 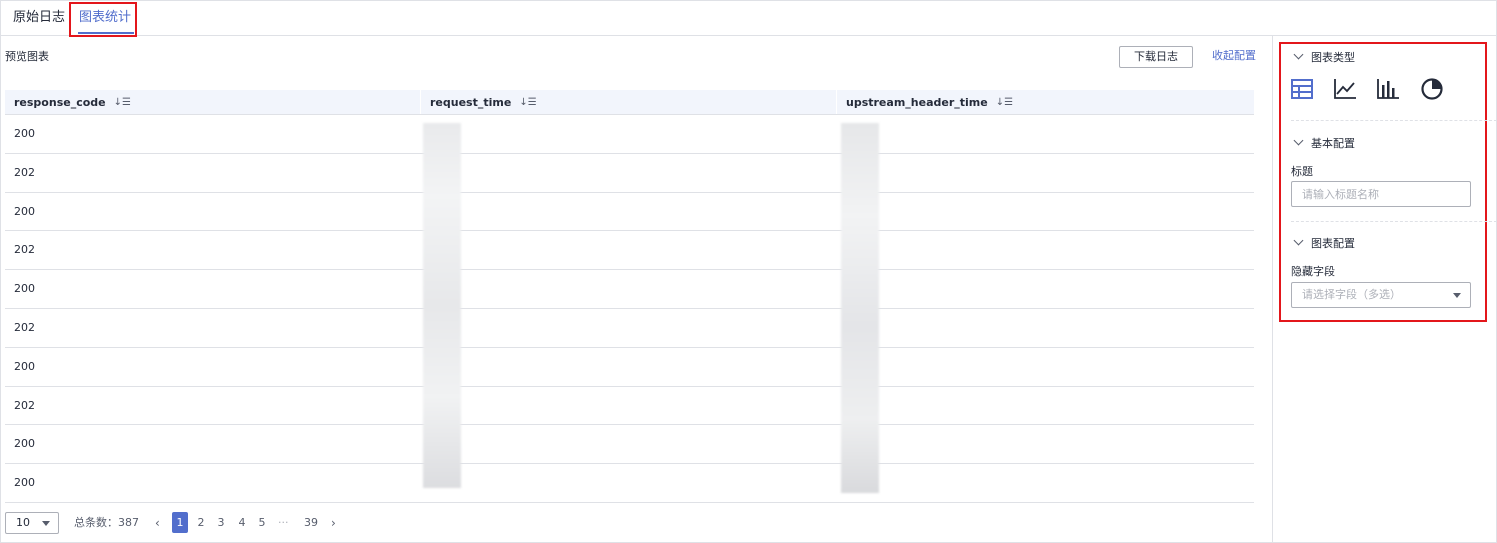 What do you see at coordinates (1156, 57) in the screenshot?
I see `download-logs-button: 下载日志` at bounding box center [1156, 57].